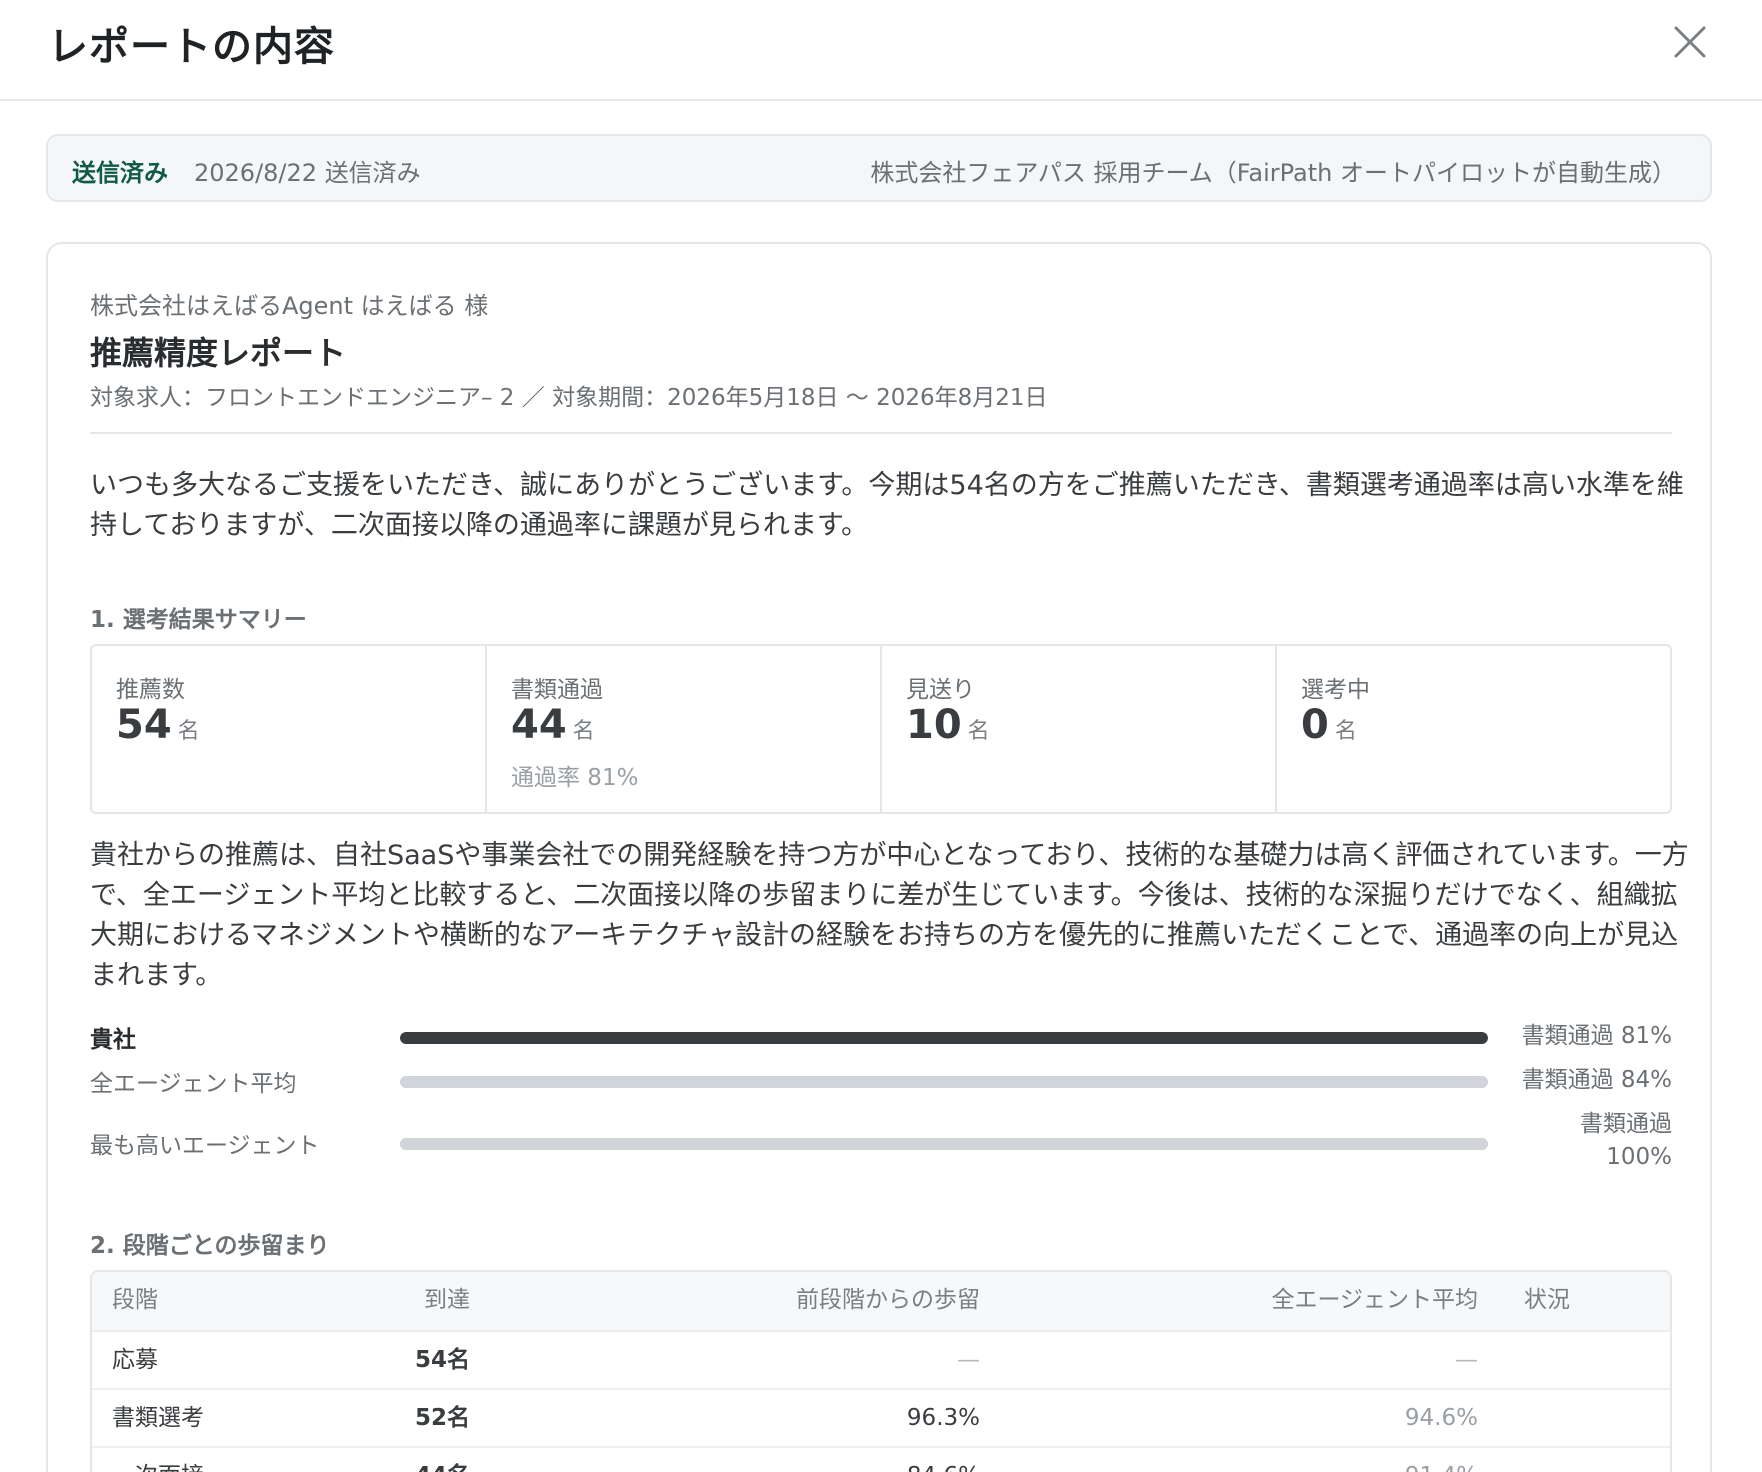 This screenshot has width=1762, height=1472. What do you see at coordinates (943, 1418) in the screenshot?
I see `table-cell-yield: 96.3%` at bounding box center [943, 1418].